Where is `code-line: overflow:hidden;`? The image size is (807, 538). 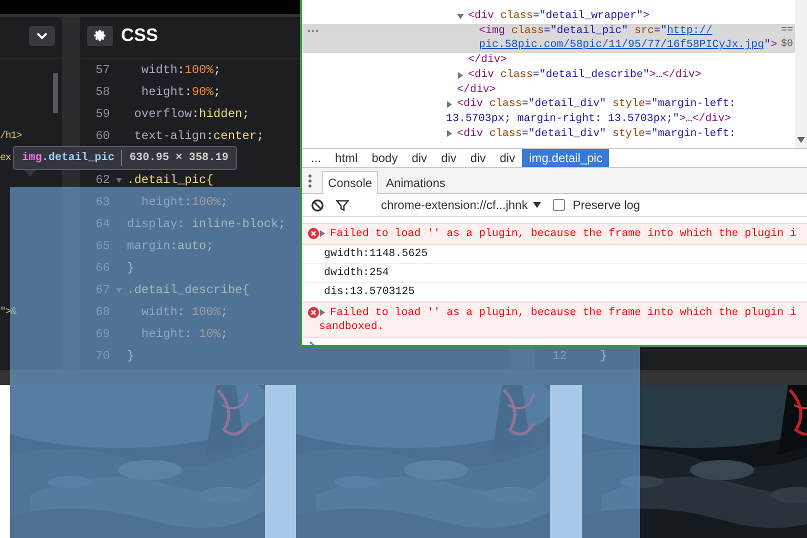
code-line: overflow:hidden; is located at coordinates (191, 114).